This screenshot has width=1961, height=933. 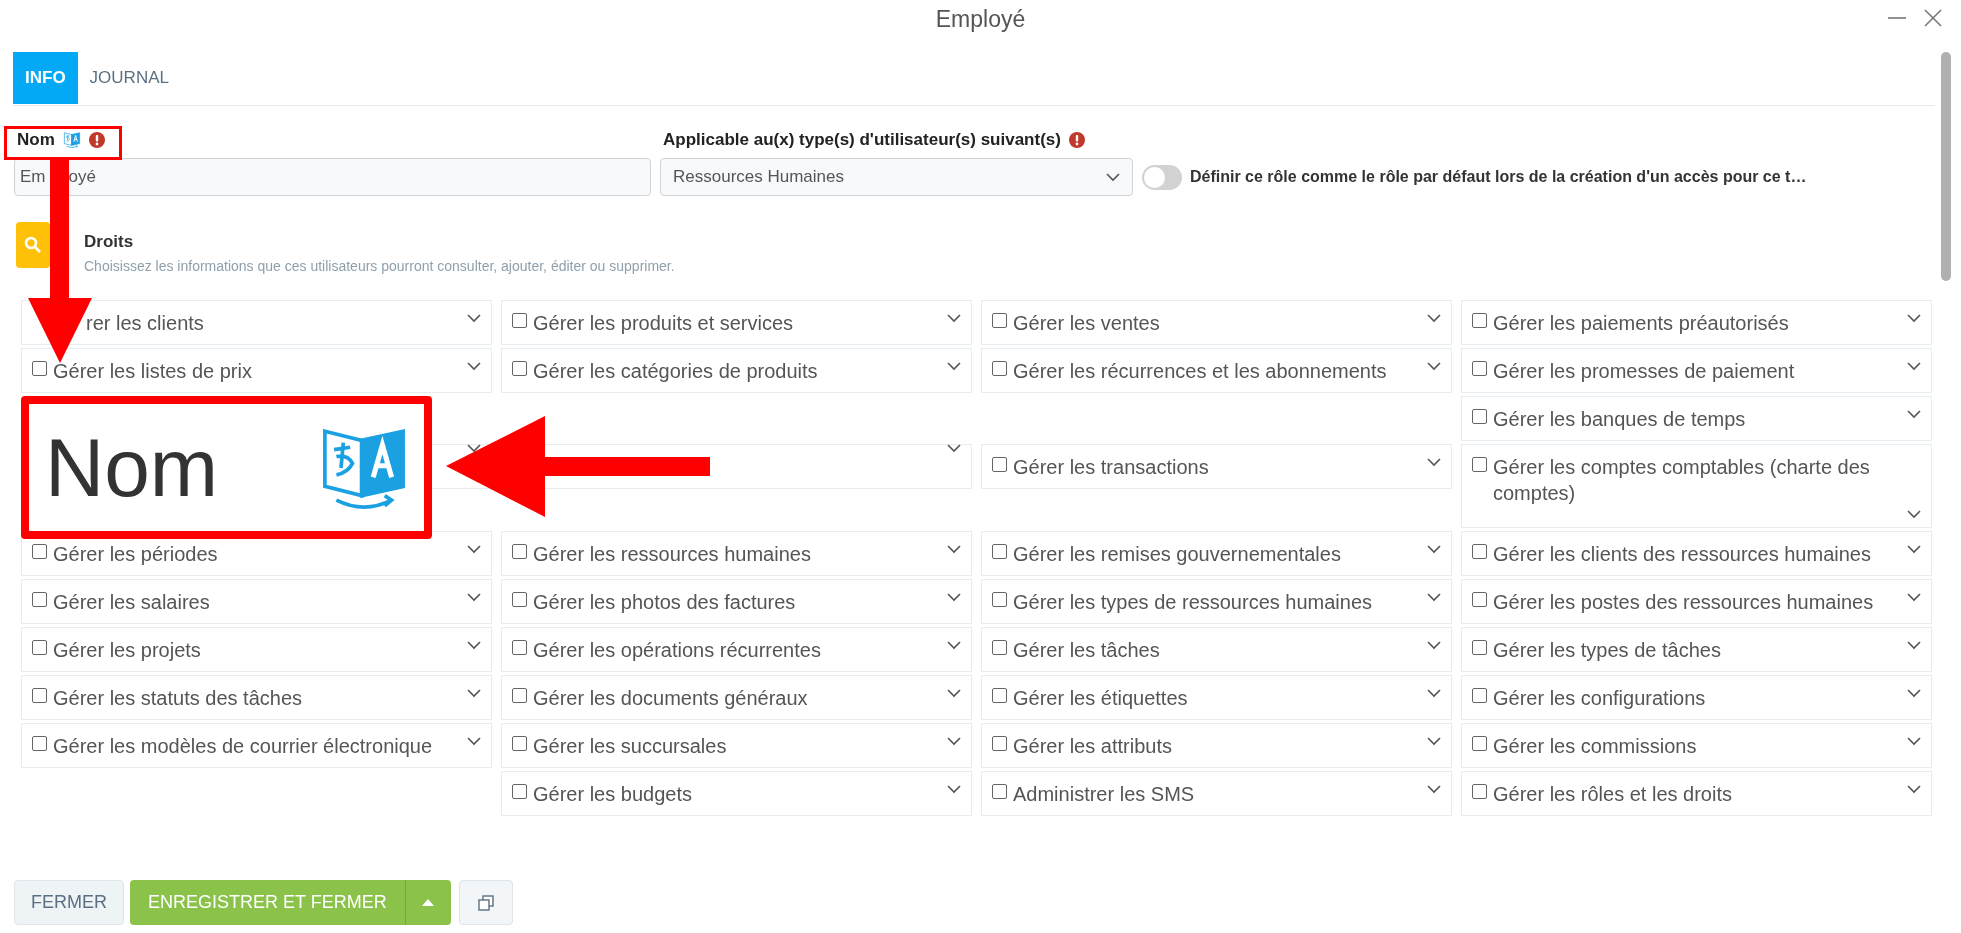 What do you see at coordinates (670, 698) in the screenshot?
I see `permission-label: Gérer les documents généraux` at bounding box center [670, 698].